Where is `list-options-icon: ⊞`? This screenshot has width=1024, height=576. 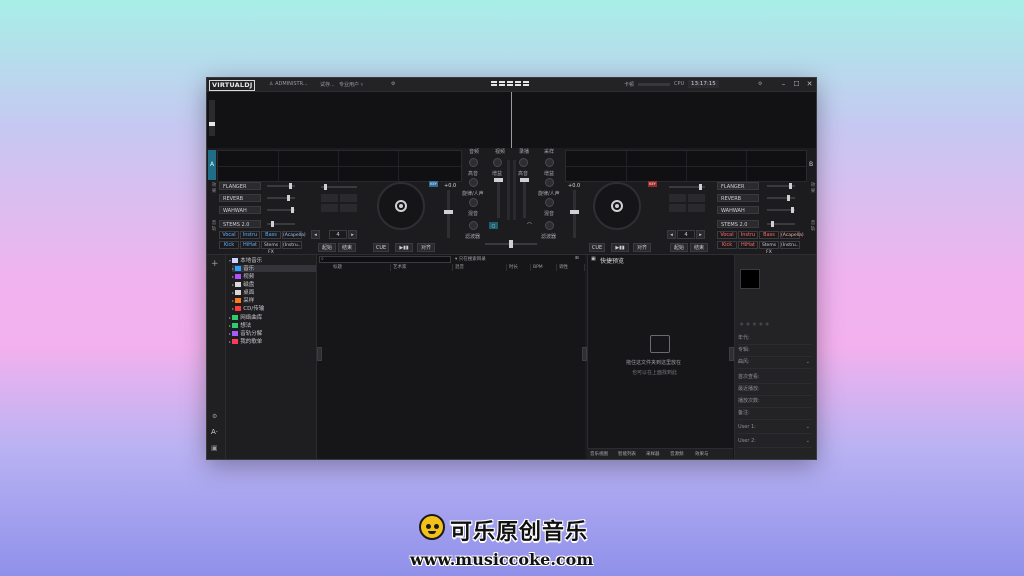
list-options-icon: ⊞ is located at coordinates (577, 258).